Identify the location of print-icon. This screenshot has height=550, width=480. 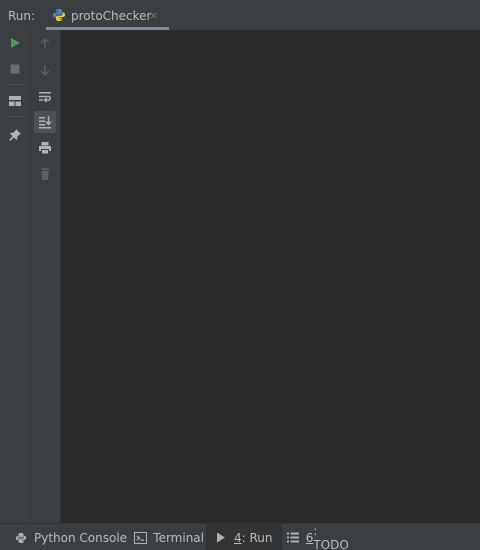
(45, 148).